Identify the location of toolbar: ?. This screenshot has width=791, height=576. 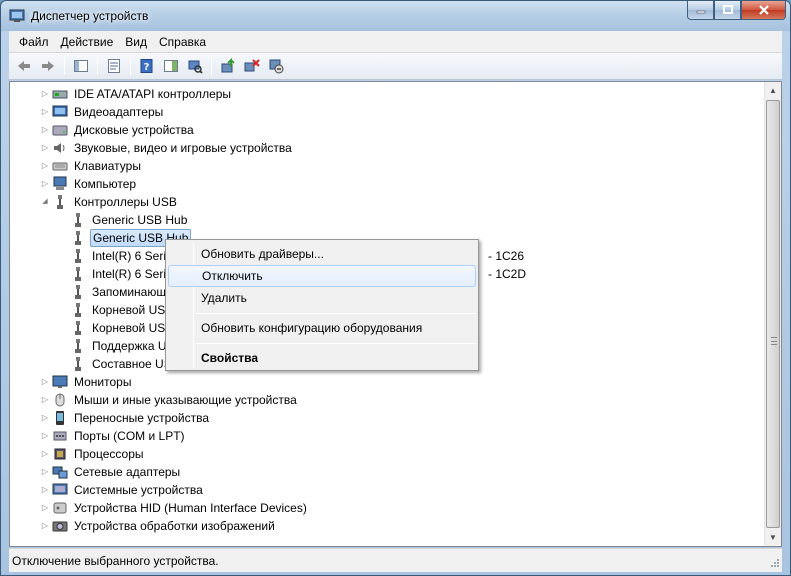
(395, 66).